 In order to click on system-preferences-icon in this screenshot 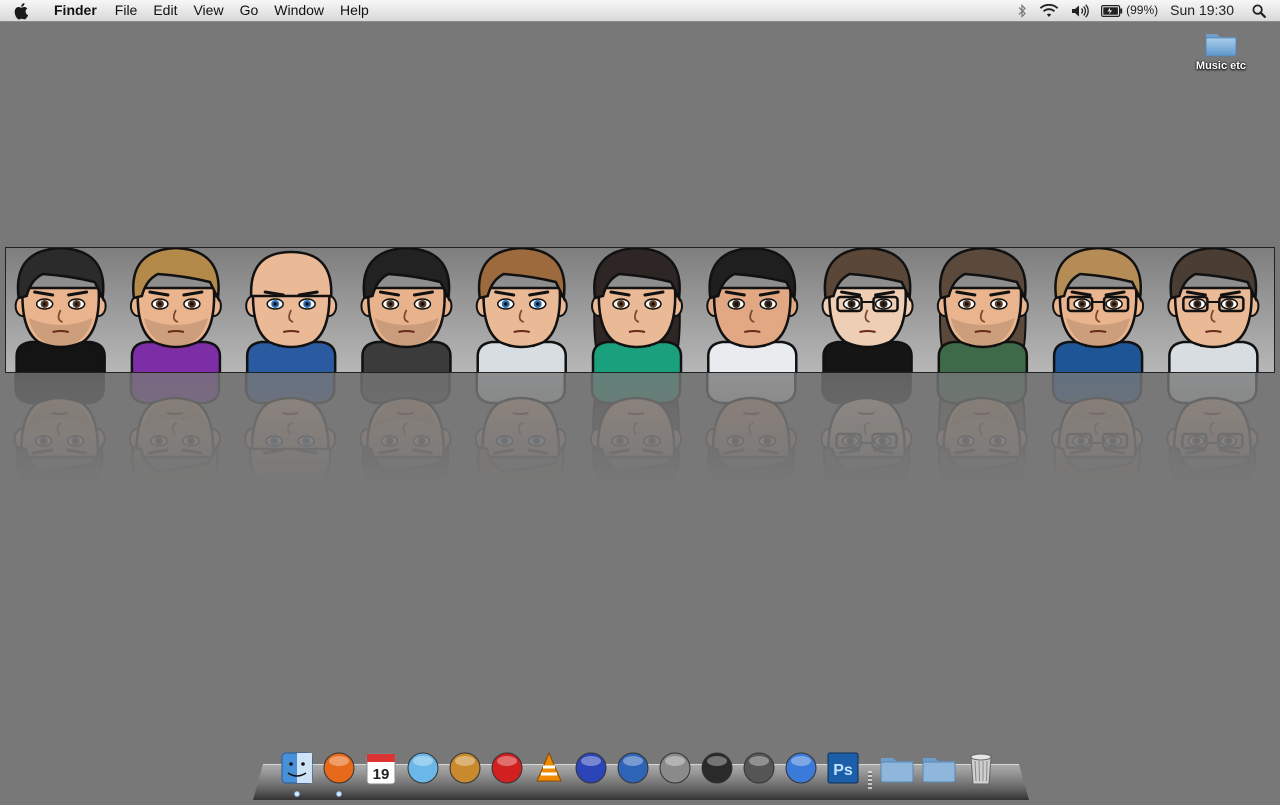, I will do `click(675, 768)`.